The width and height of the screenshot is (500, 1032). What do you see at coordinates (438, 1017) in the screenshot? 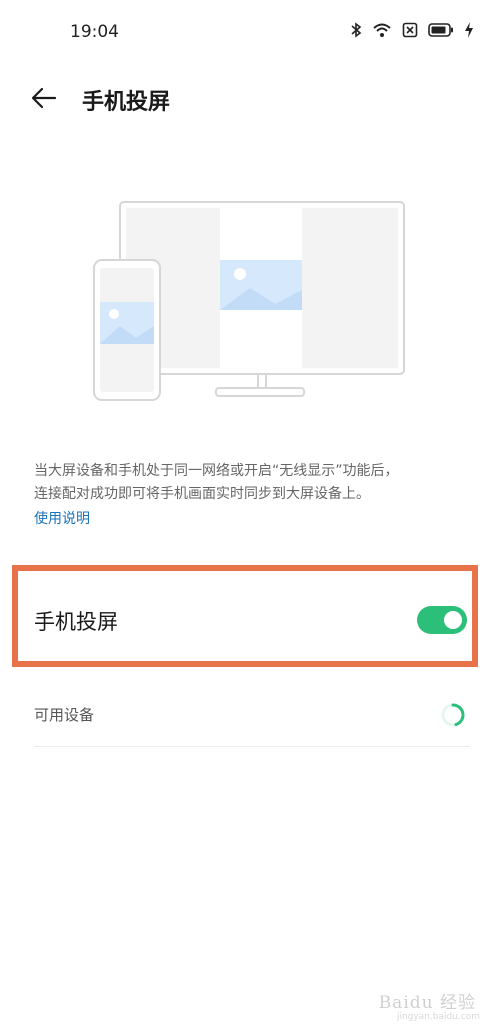
I see `baidu-watermark-url: jingyan.baidu.com` at bounding box center [438, 1017].